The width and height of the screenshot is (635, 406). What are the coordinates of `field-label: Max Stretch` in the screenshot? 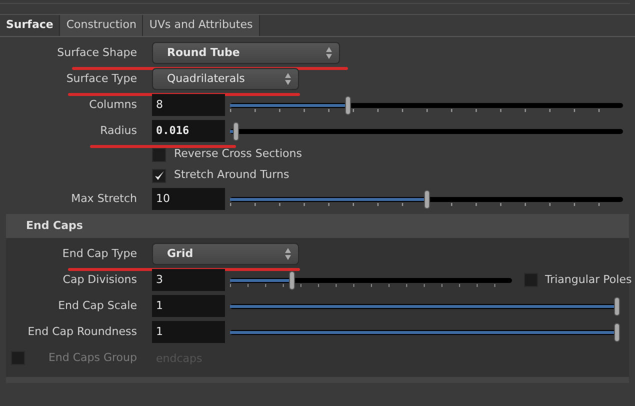 It's located at (103, 198).